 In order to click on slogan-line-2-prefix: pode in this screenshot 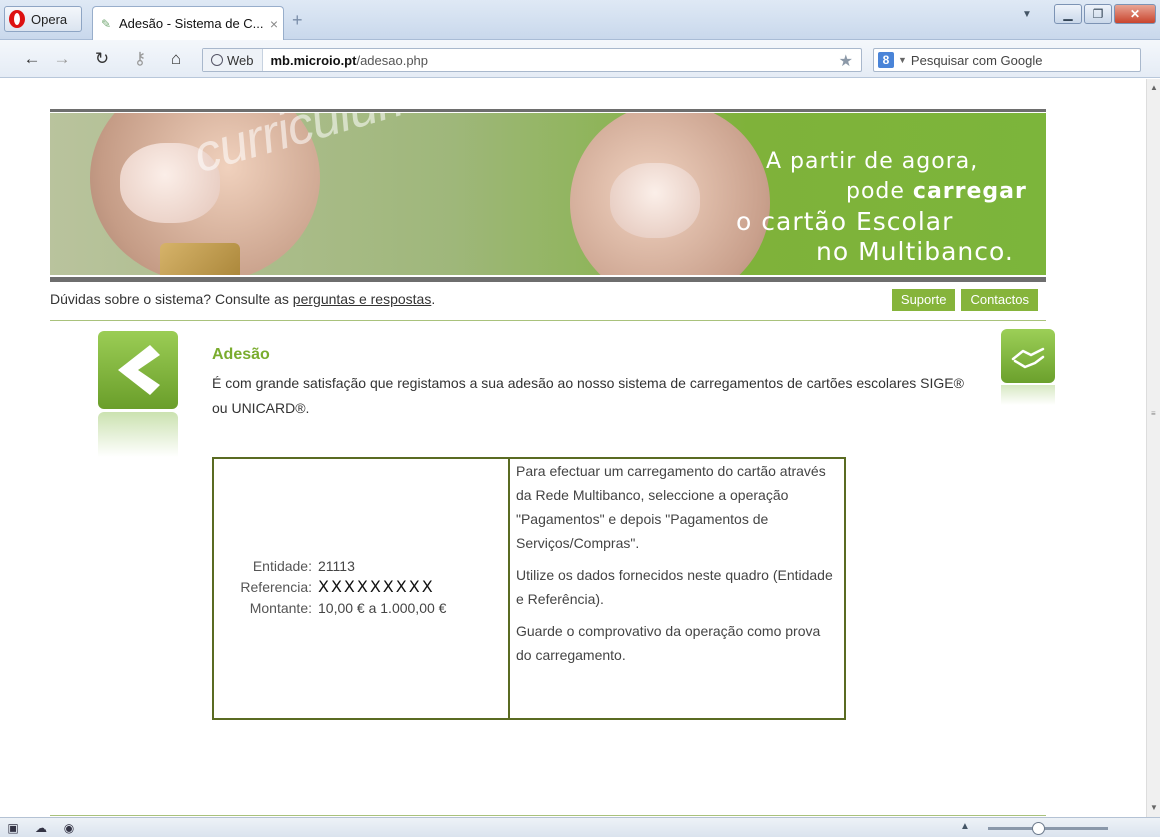, I will do `click(879, 191)`.